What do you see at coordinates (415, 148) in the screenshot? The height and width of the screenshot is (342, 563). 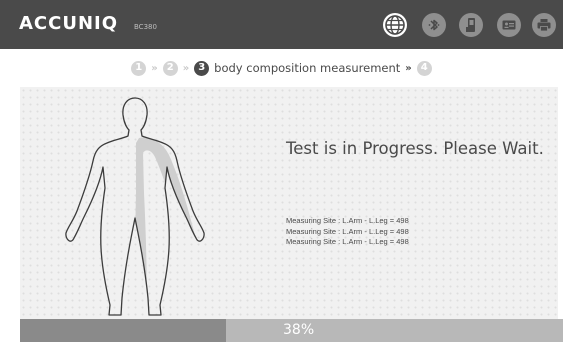 I see `status-message: Test is in Progress. Please Wait.` at bounding box center [415, 148].